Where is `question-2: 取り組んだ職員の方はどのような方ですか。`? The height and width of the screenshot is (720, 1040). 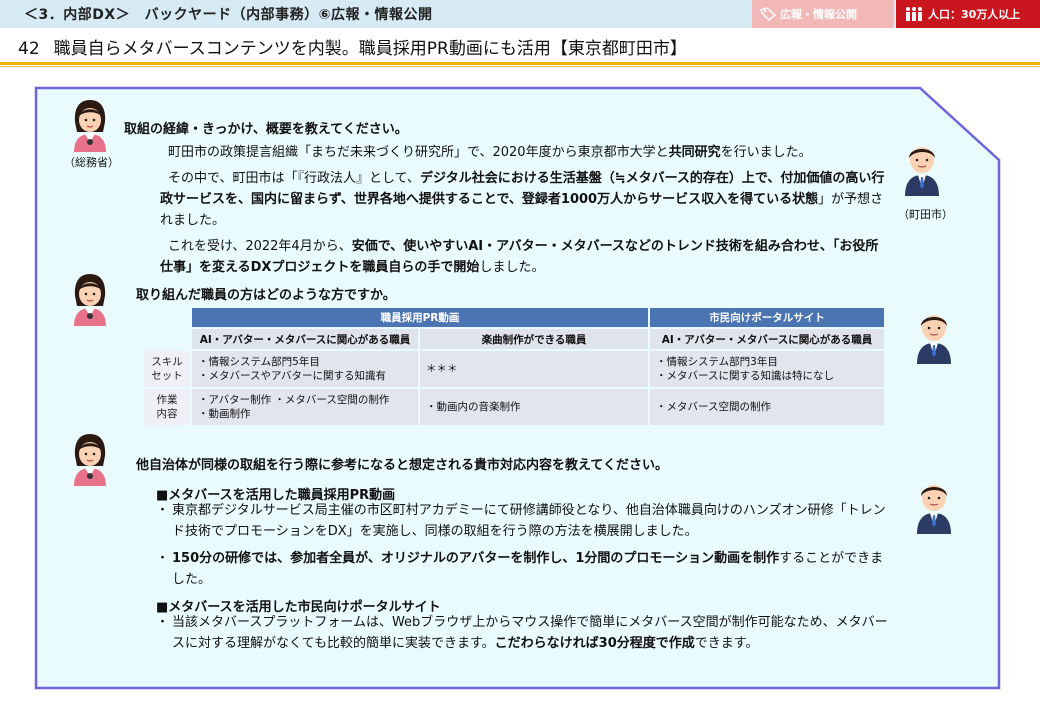
question-2: 取り組んだ職員の方はどのような方ですか。 is located at coordinates (266, 295).